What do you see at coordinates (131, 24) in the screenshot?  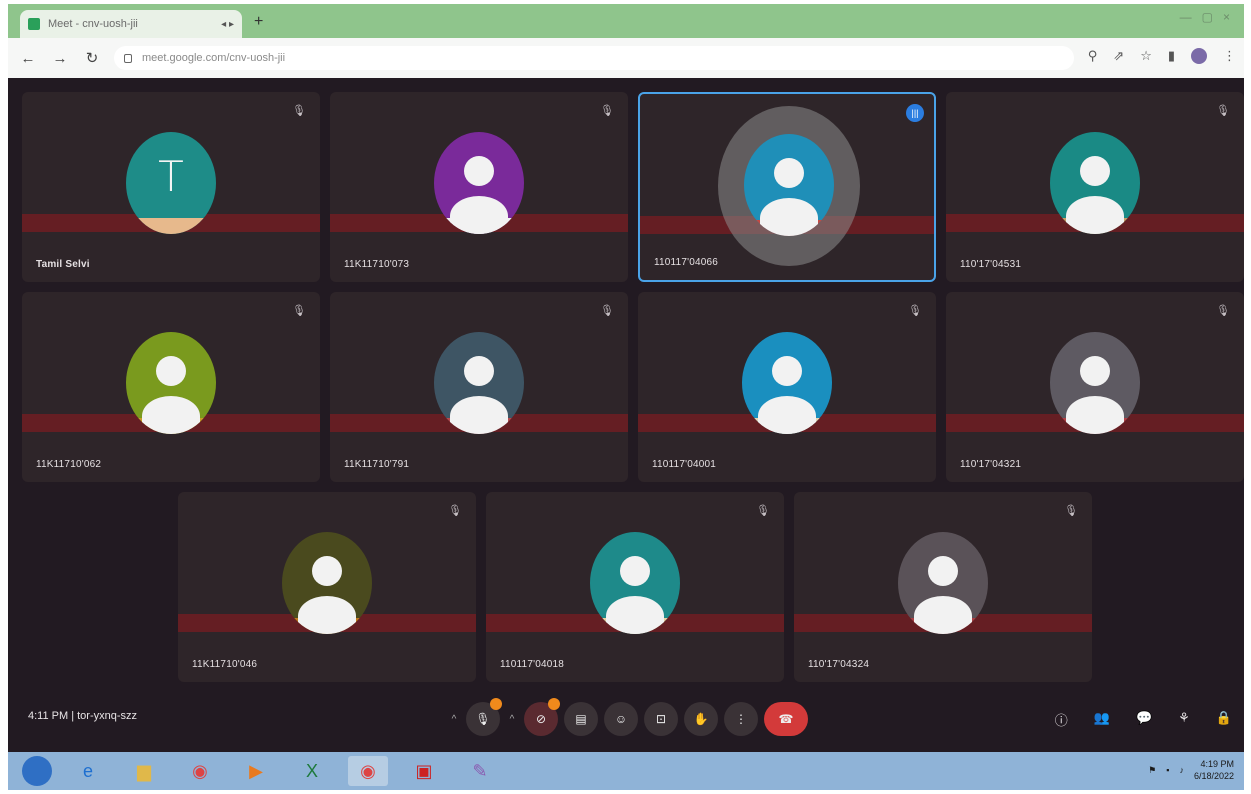 I see `browser-tab: Meet - cnv-uosh-jii ◂ ▸` at bounding box center [131, 24].